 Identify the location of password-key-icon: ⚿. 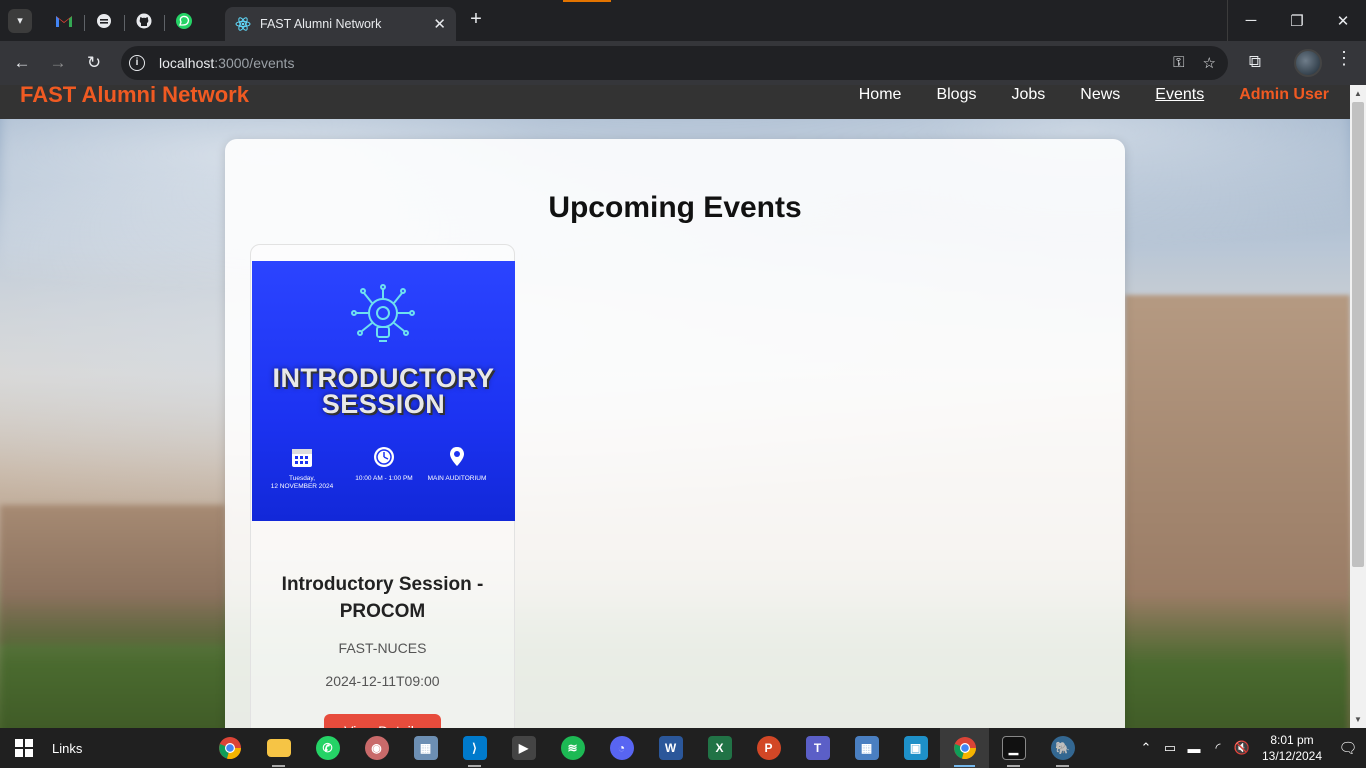
(1178, 63).